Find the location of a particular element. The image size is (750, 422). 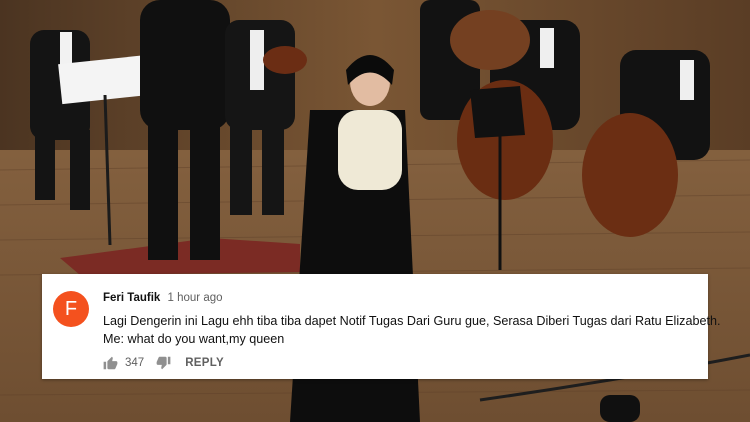

comment-line: Me: what do you want,my queen is located at coordinates (194, 339).